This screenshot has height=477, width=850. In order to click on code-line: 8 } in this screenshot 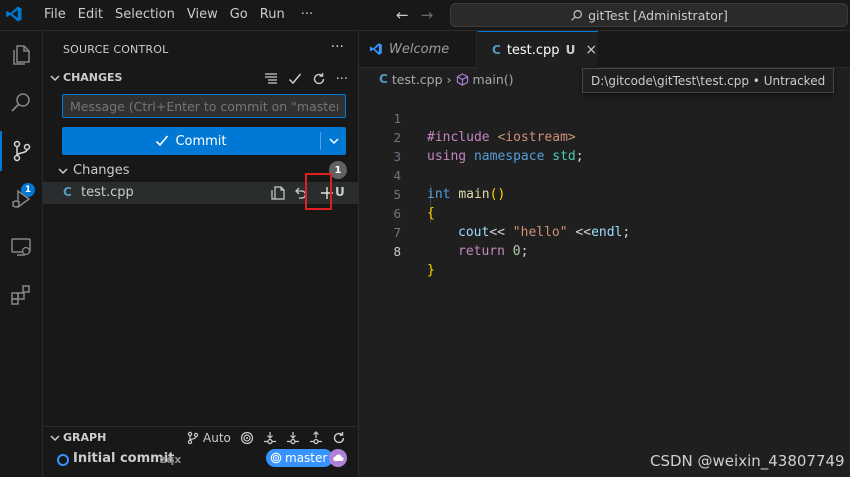, I will do `click(604, 250)`.